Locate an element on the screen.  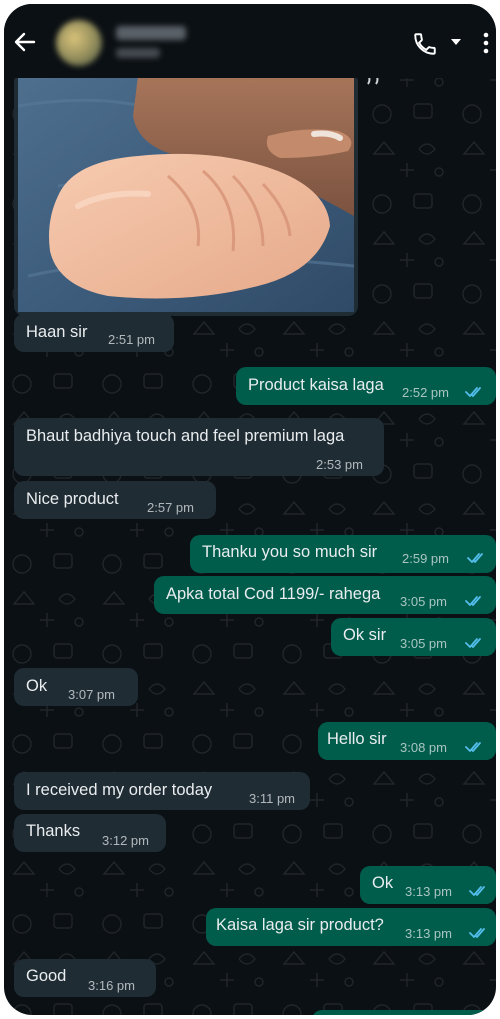
message-incoming: I received my order today 3:11 pm is located at coordinates (162, 791).